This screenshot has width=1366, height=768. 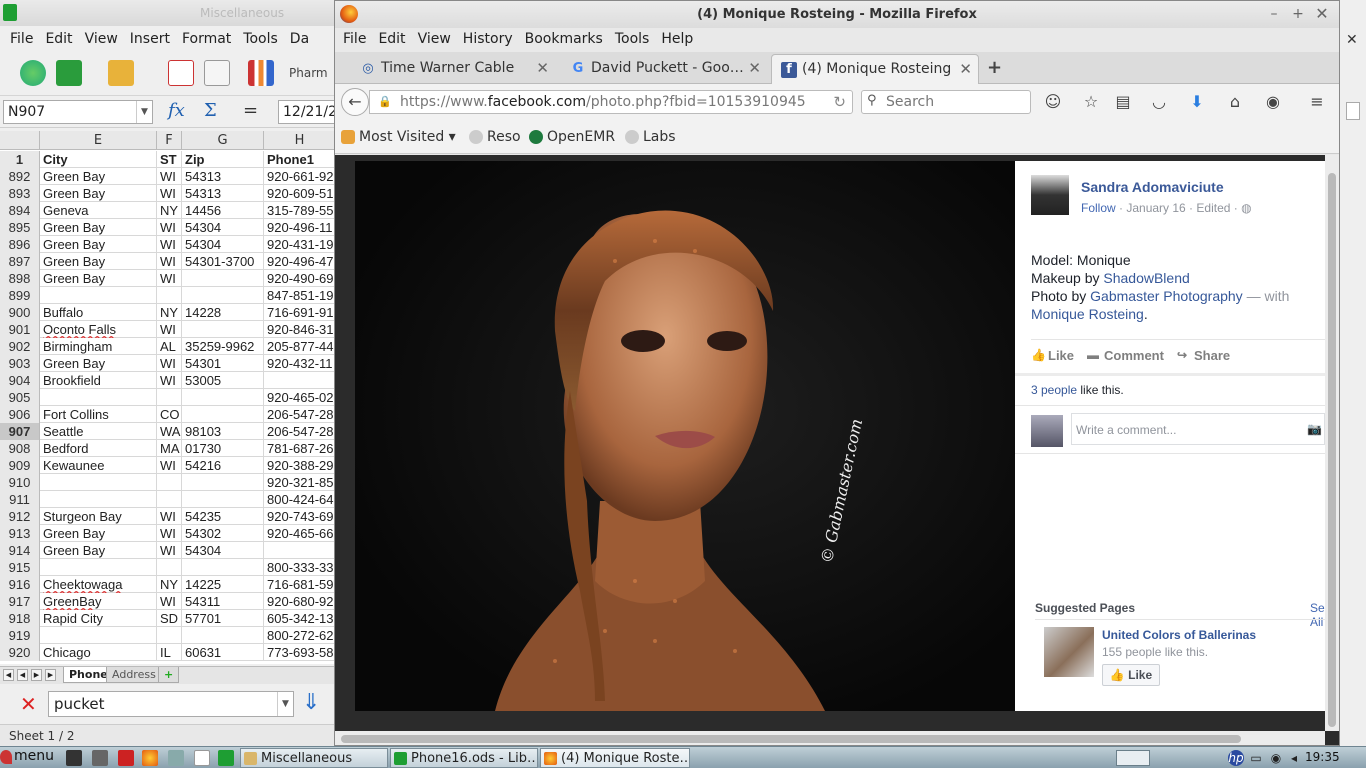 What do you see at coordinates (20, 140) in the screenshot?
I see `corner-cell` at bounding box center [20, 140].